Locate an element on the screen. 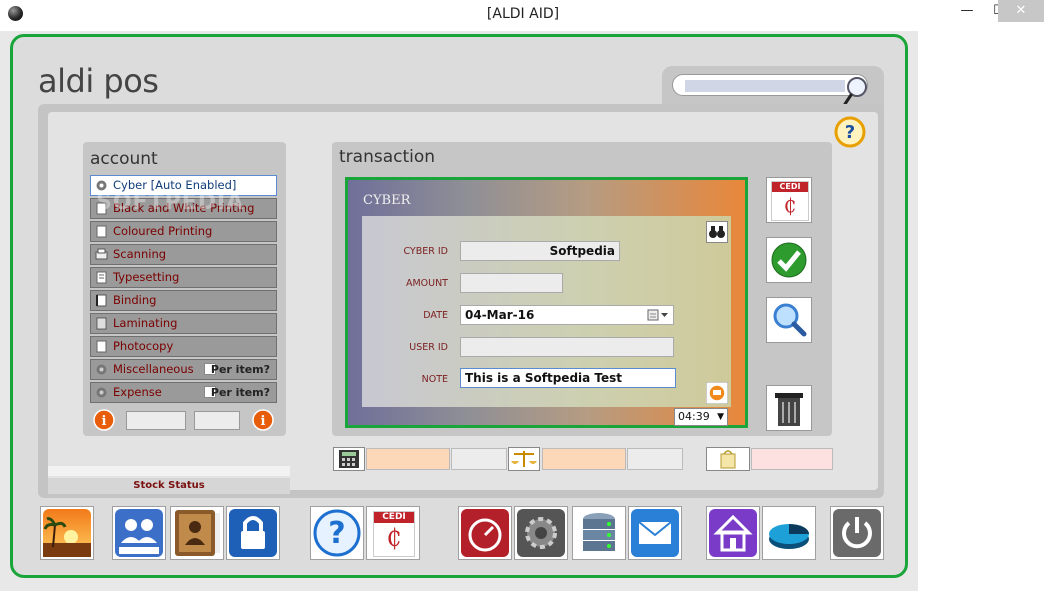 The width and height of the screenshot is (1046, 591). lock-button is located at coordinates (253, 533).